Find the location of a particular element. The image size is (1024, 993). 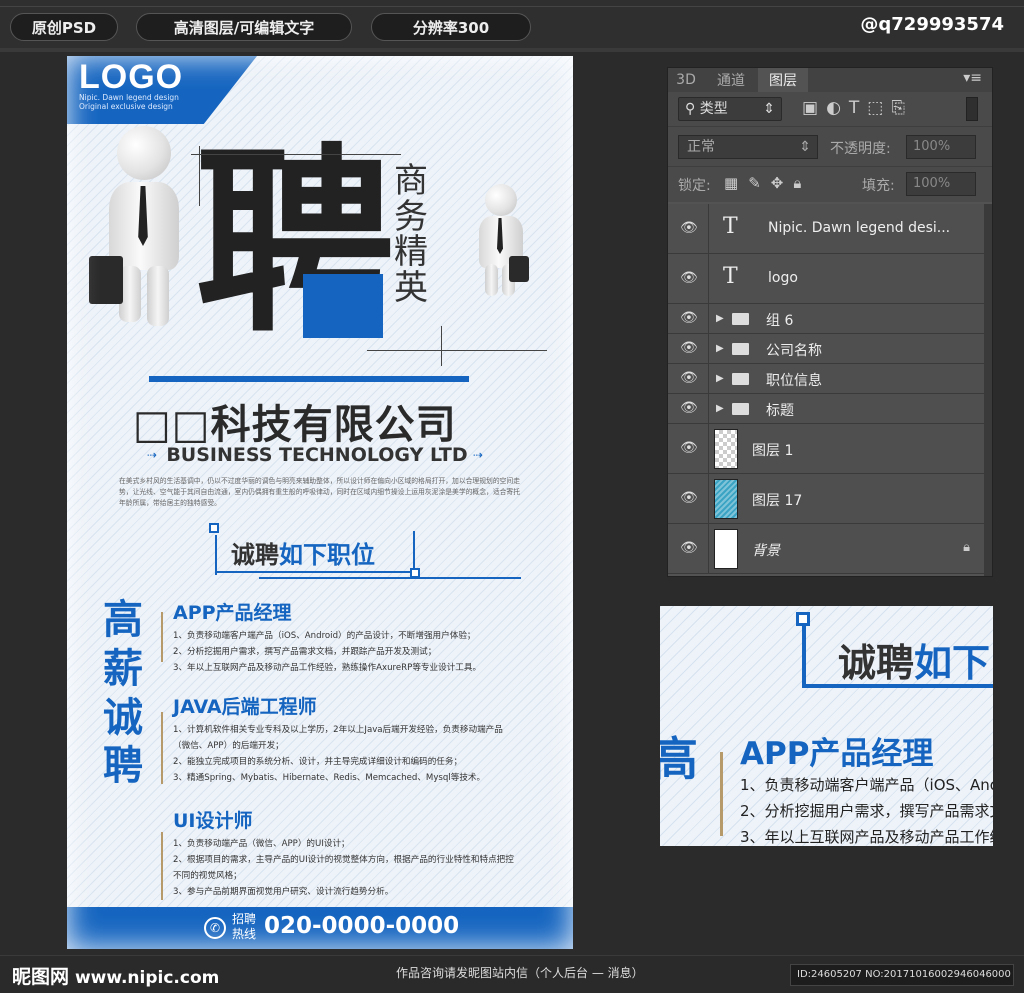

contact-id: @q729993574 is located at coordinates (932, 24).